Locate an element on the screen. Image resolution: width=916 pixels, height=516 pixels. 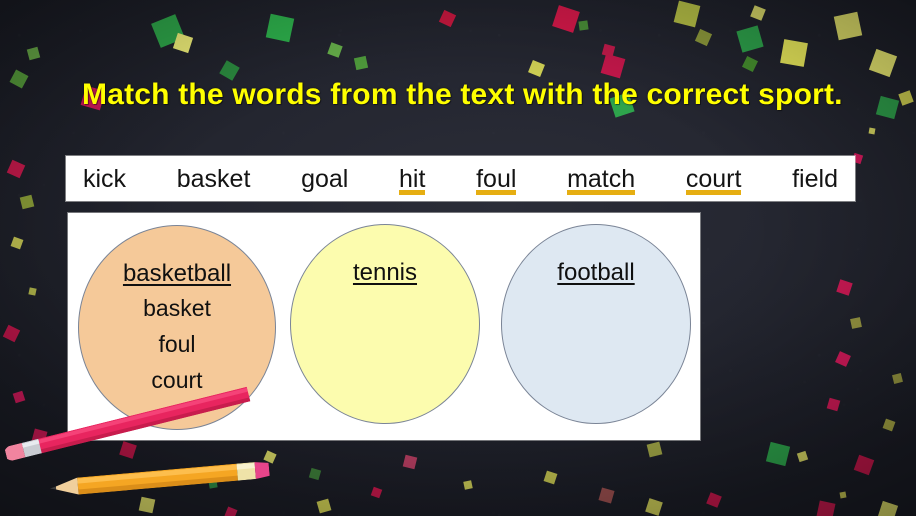
word-bank-item: field is located at coordinates (815, 179).